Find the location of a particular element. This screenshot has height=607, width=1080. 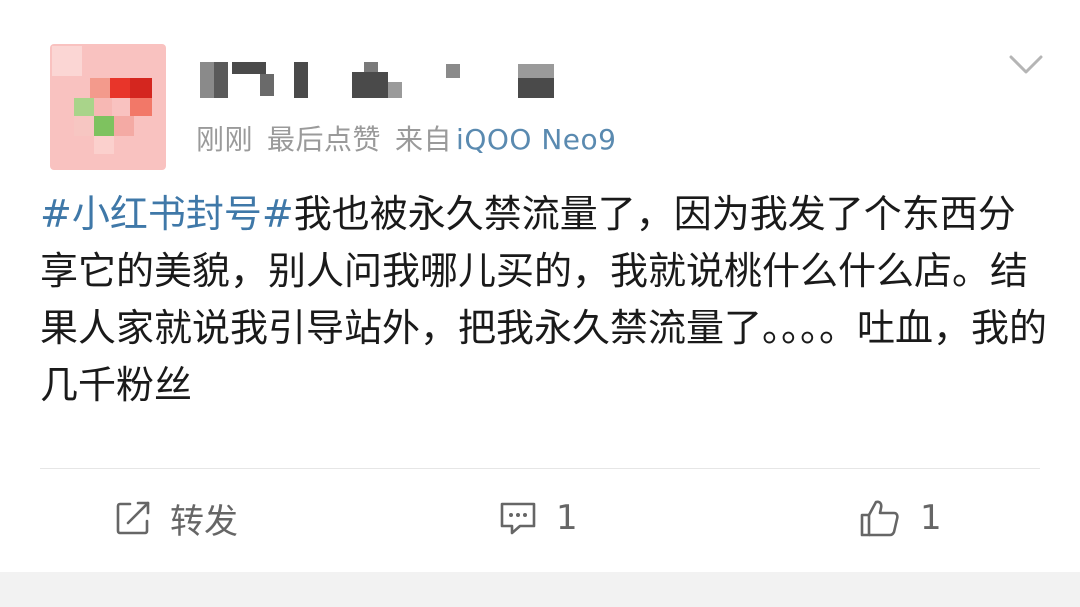

chevron-down-icon is located at coordinates (1026, 65).